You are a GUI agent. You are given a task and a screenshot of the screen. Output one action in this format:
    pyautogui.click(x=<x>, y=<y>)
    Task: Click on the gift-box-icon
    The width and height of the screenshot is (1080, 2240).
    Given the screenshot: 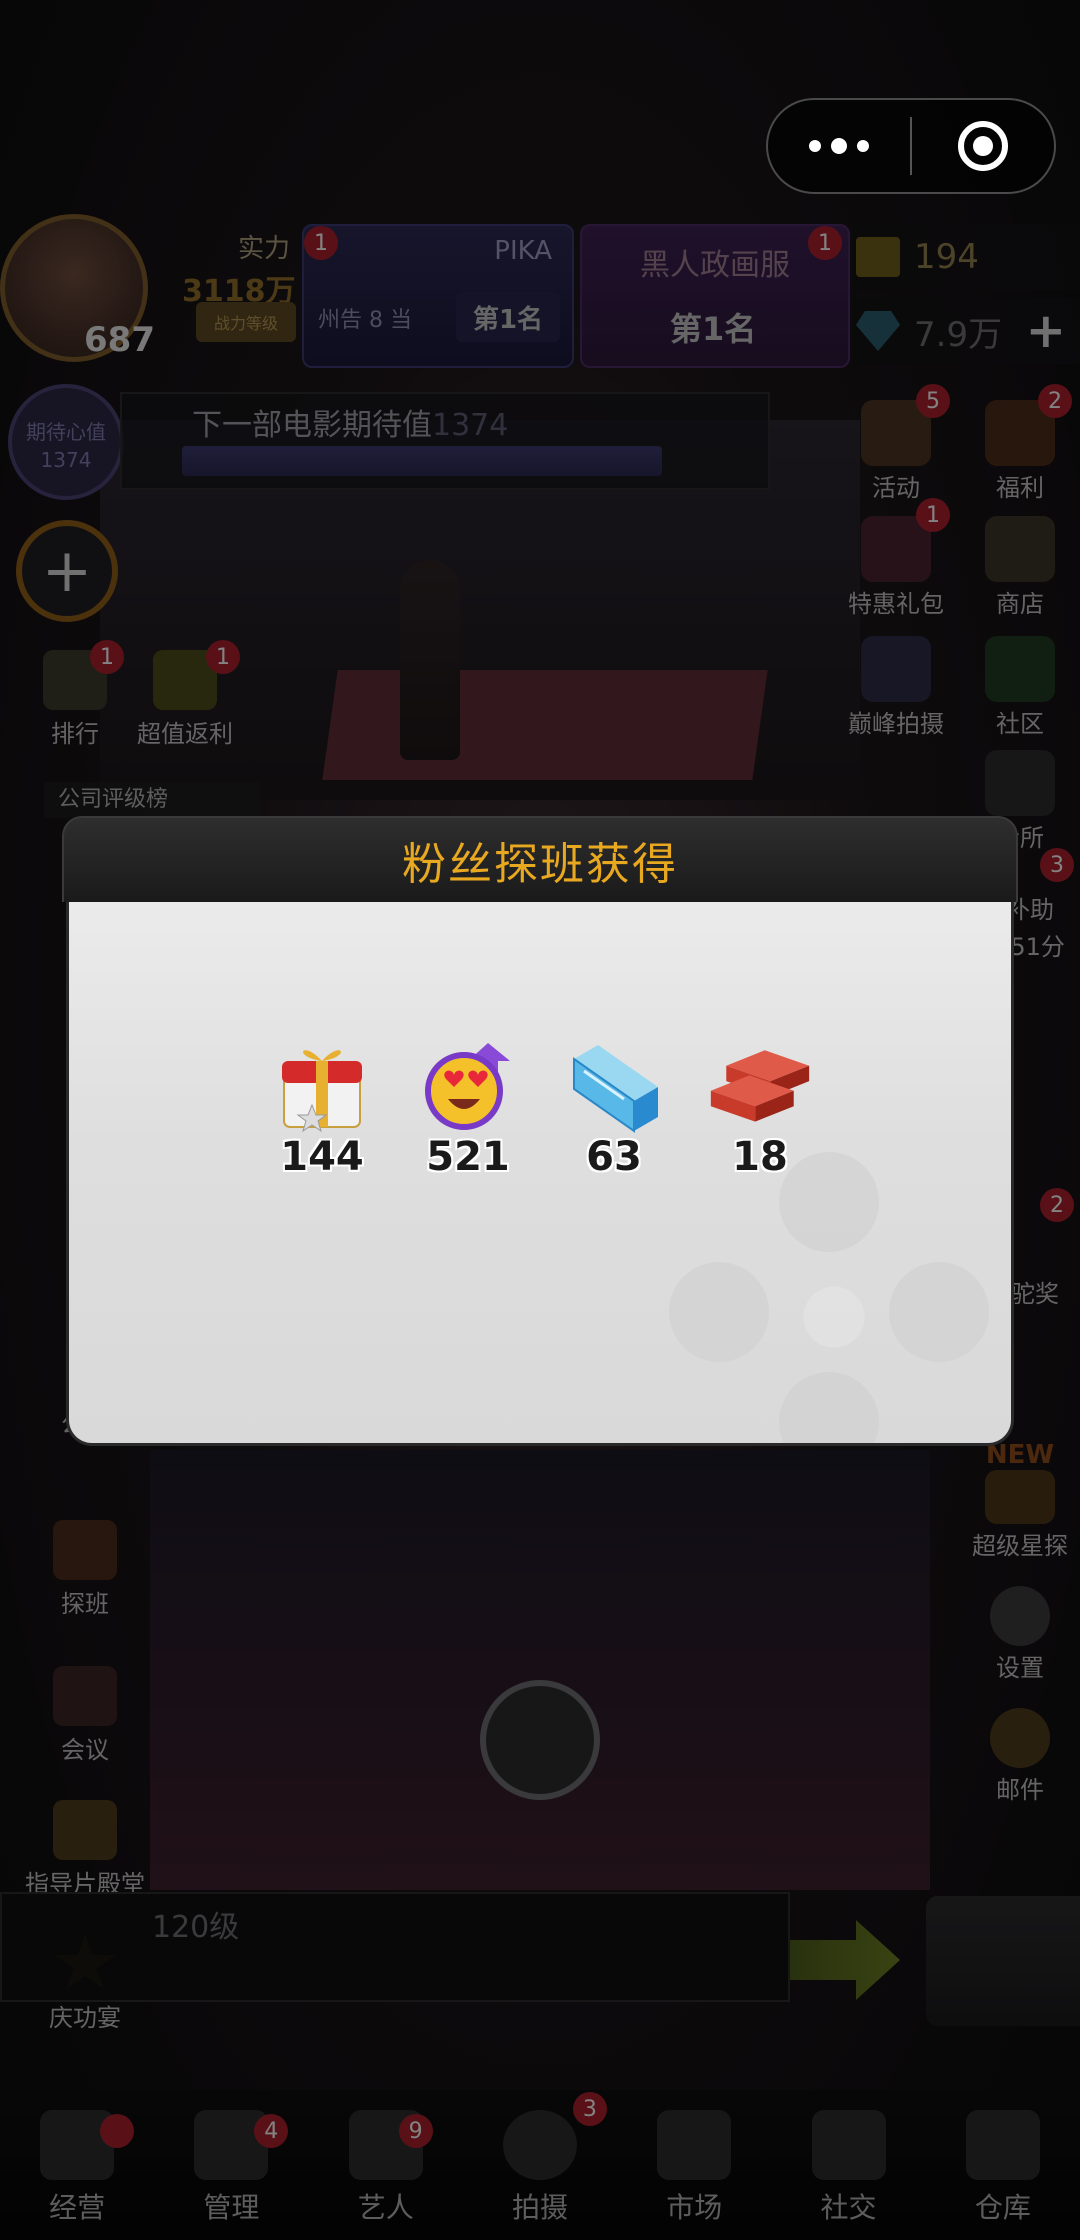 What is the action you would take?
    pyautogui.click(x=322, y=1085)
    